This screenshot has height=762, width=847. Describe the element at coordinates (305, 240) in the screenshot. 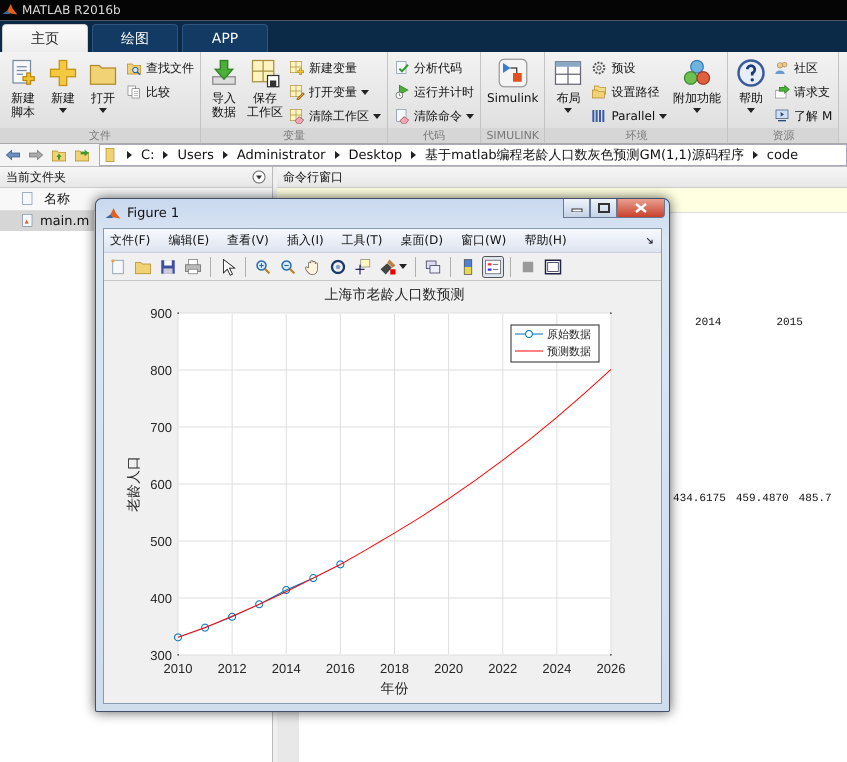

I see `menu-item: 插入(I)` at that location.